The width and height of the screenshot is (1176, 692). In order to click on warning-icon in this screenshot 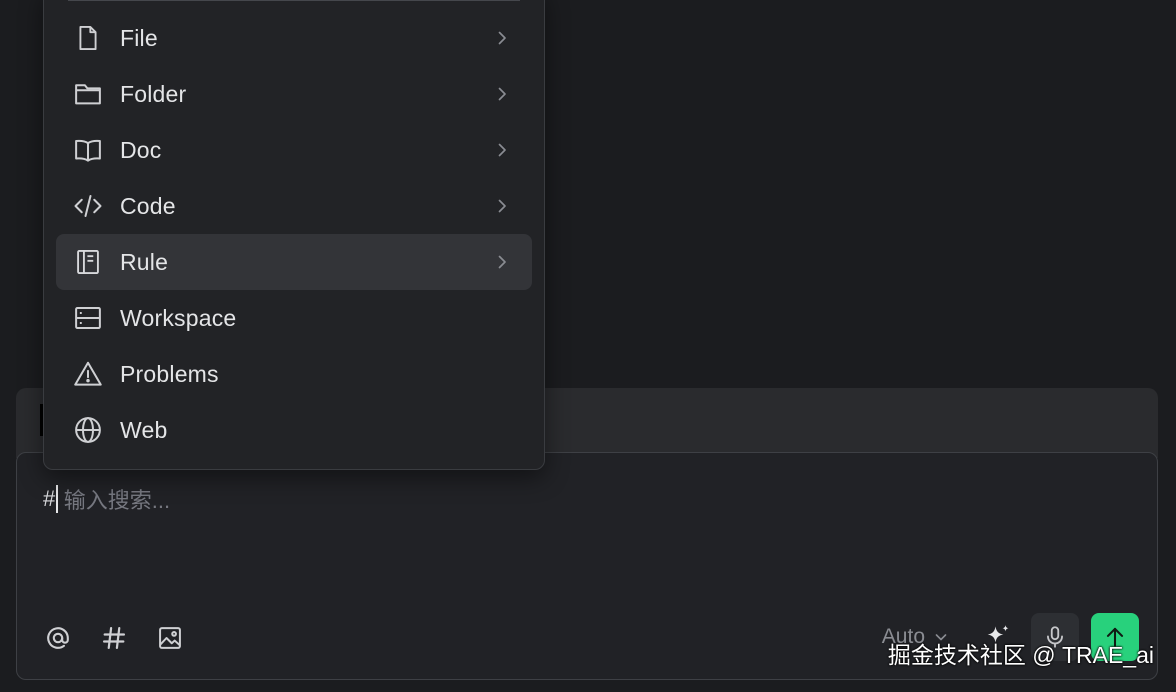, I will do `click(88, 374)`.